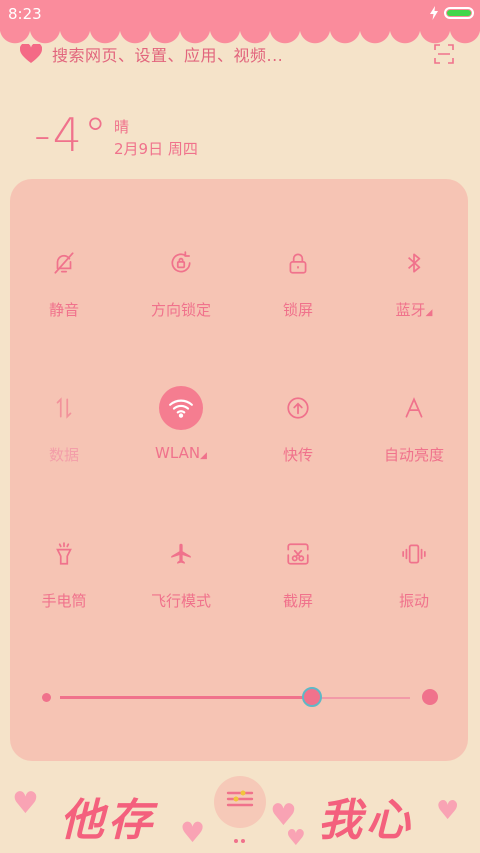 This screenshot has width=480, height=853. What do you see at coordinates (180, 601) in the screenshot?
I see `toggle-label: 飞行模式` at bounding box center [180, 601].